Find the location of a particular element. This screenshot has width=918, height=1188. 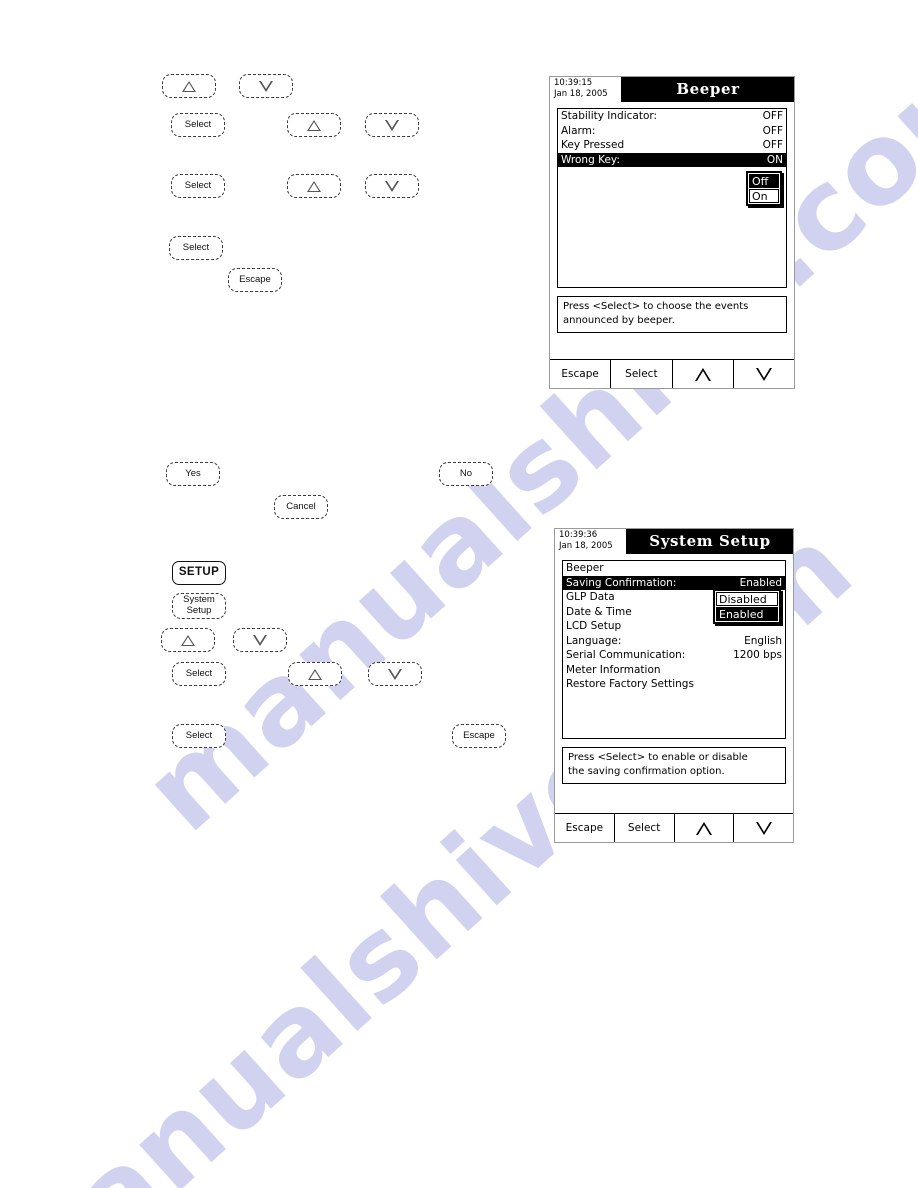

key-select-1: Select is located at coordinates (198, 125).